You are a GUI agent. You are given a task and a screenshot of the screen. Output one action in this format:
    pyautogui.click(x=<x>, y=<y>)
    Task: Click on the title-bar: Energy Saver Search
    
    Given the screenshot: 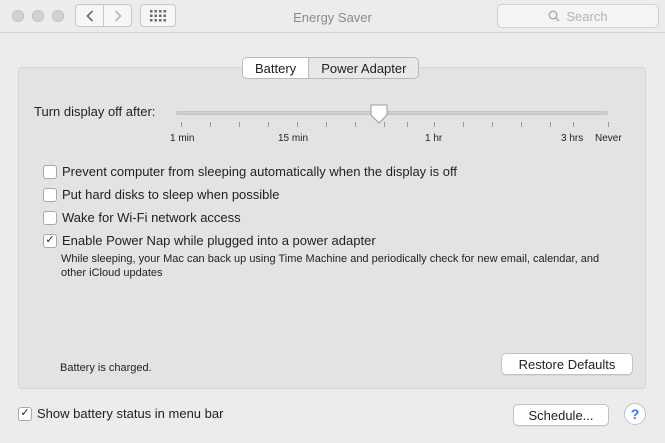 What is the action you would take?
    pyautogui.click(x=332, y=16)
    